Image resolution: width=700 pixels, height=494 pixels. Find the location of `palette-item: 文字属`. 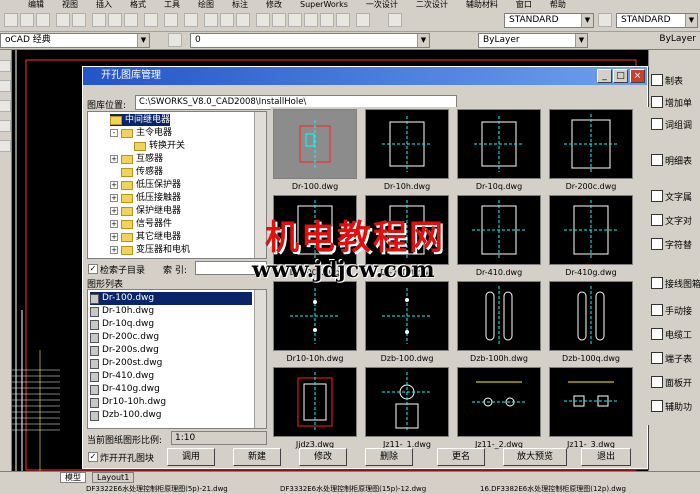

palette-item: 文字属 is located at coordinates (675, 196).